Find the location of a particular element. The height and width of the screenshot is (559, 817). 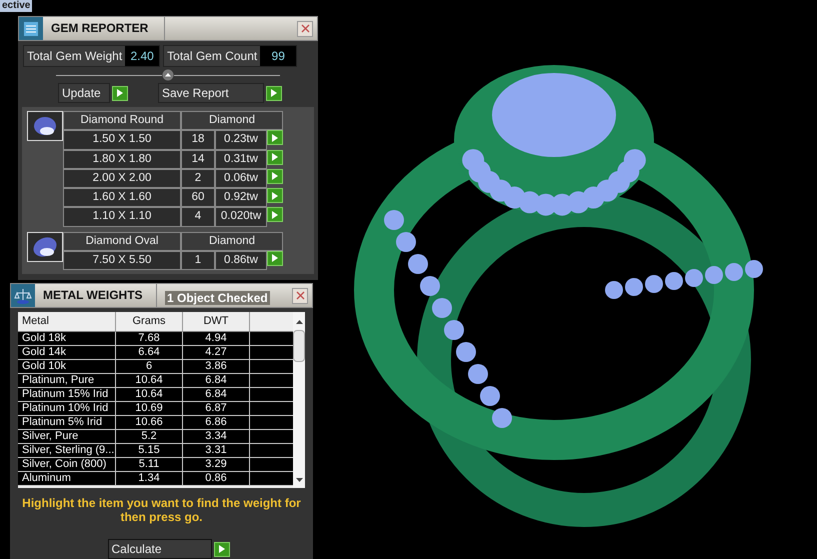

scale-icon is located at coordinates (23, 295).